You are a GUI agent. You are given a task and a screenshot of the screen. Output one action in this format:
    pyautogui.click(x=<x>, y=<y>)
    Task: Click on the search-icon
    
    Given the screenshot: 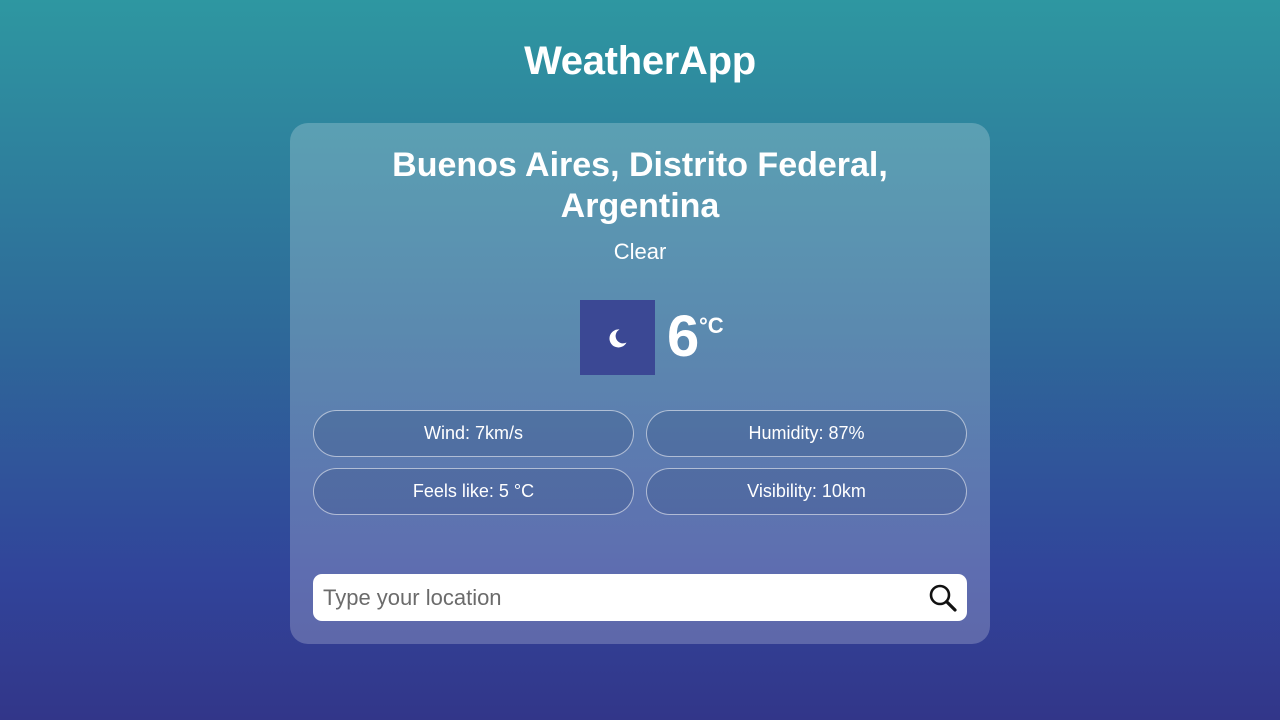 What is the action you would take?
    pyautogui.click(x=943, y=598)
    